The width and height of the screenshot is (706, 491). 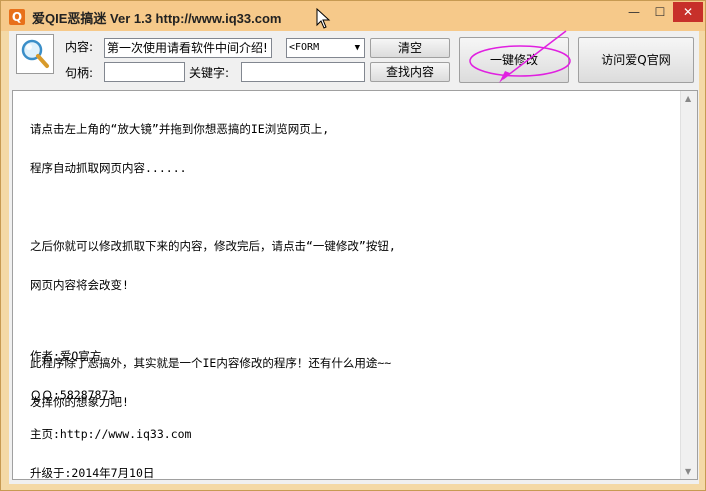 What do you see at coordinates (323, 18) in the screenshot?
I see `mouse-cursor-icon` at bounding box center [323, 18].